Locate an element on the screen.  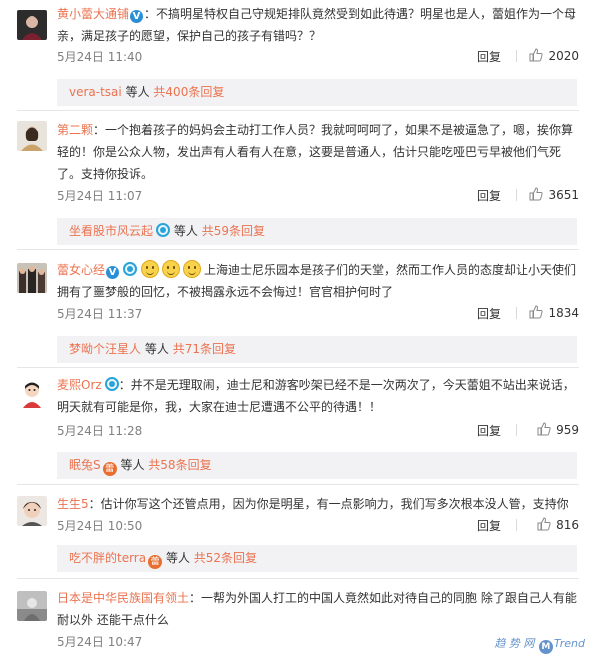
like-button: 3651 is located at coordinates (554, 194).